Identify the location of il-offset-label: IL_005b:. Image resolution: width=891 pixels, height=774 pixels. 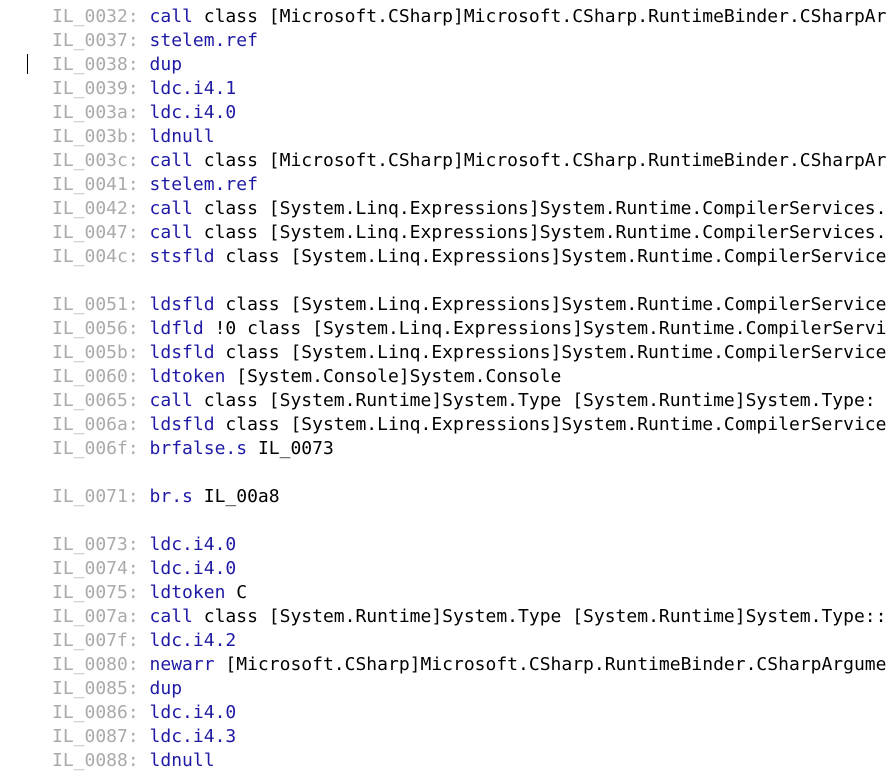
(95, 352).